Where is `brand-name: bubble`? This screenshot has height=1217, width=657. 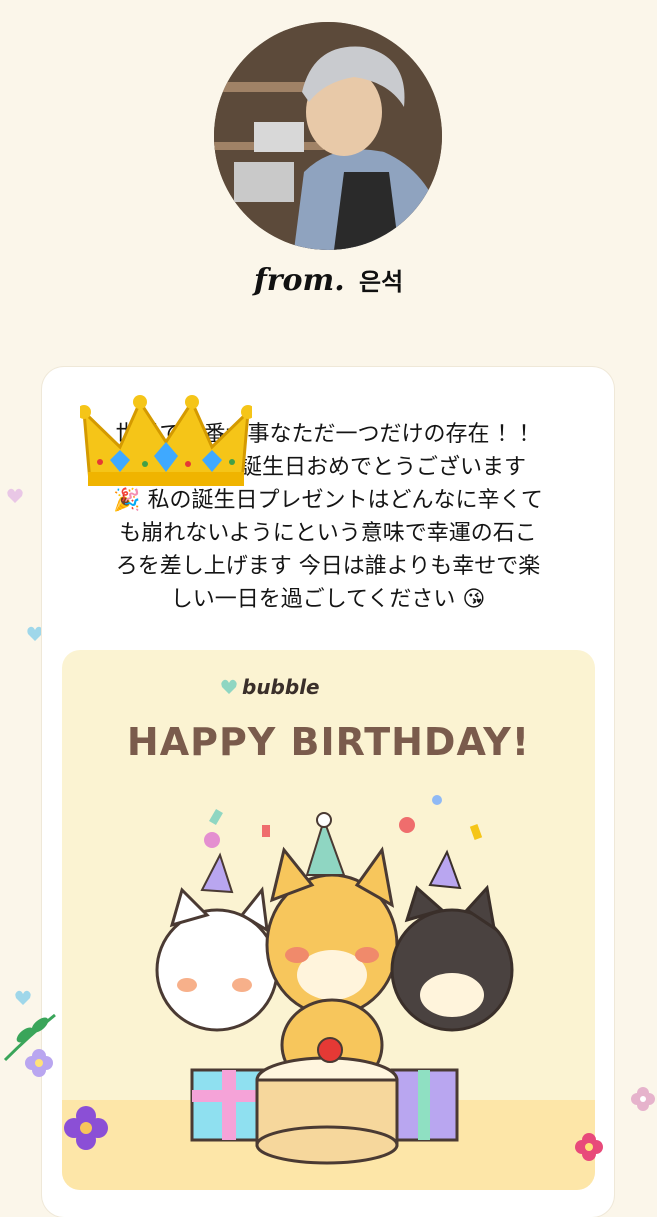
brand-name: bubble is located at coordinates (281, 687).